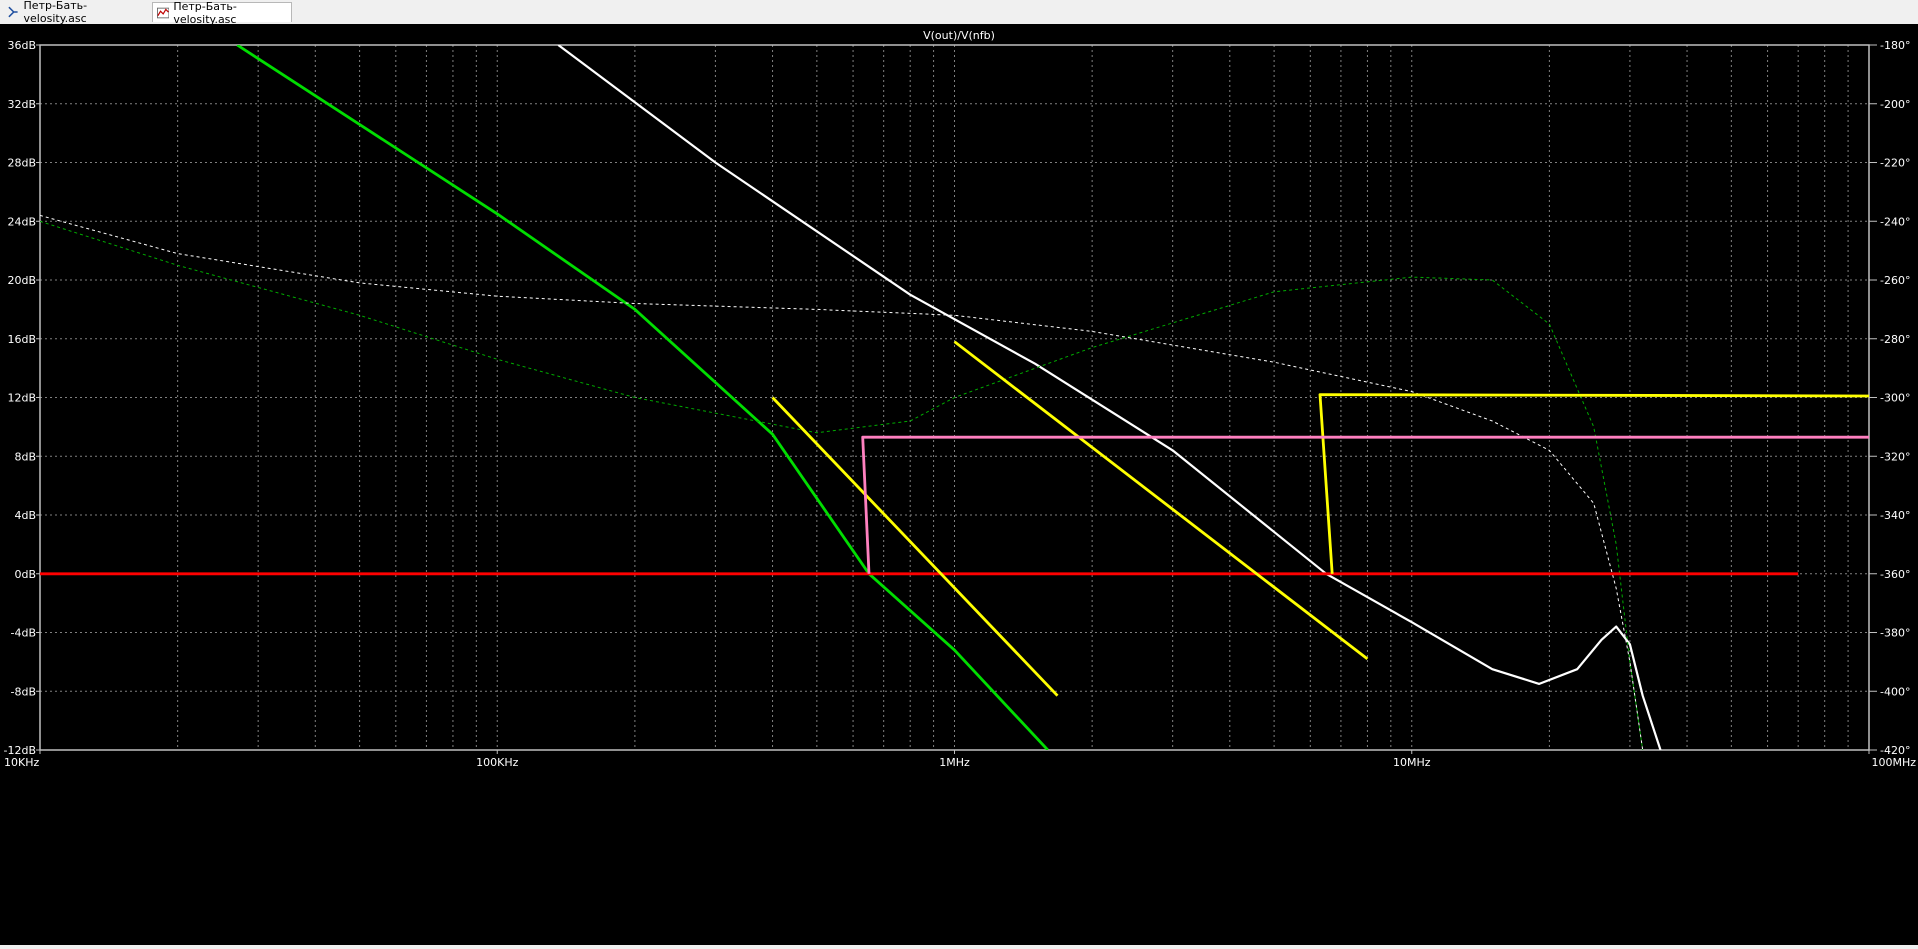  Describe the element at coordinates (24, 691) in the screenshot. I see `y-left-tick-label: -8dB` at that location.